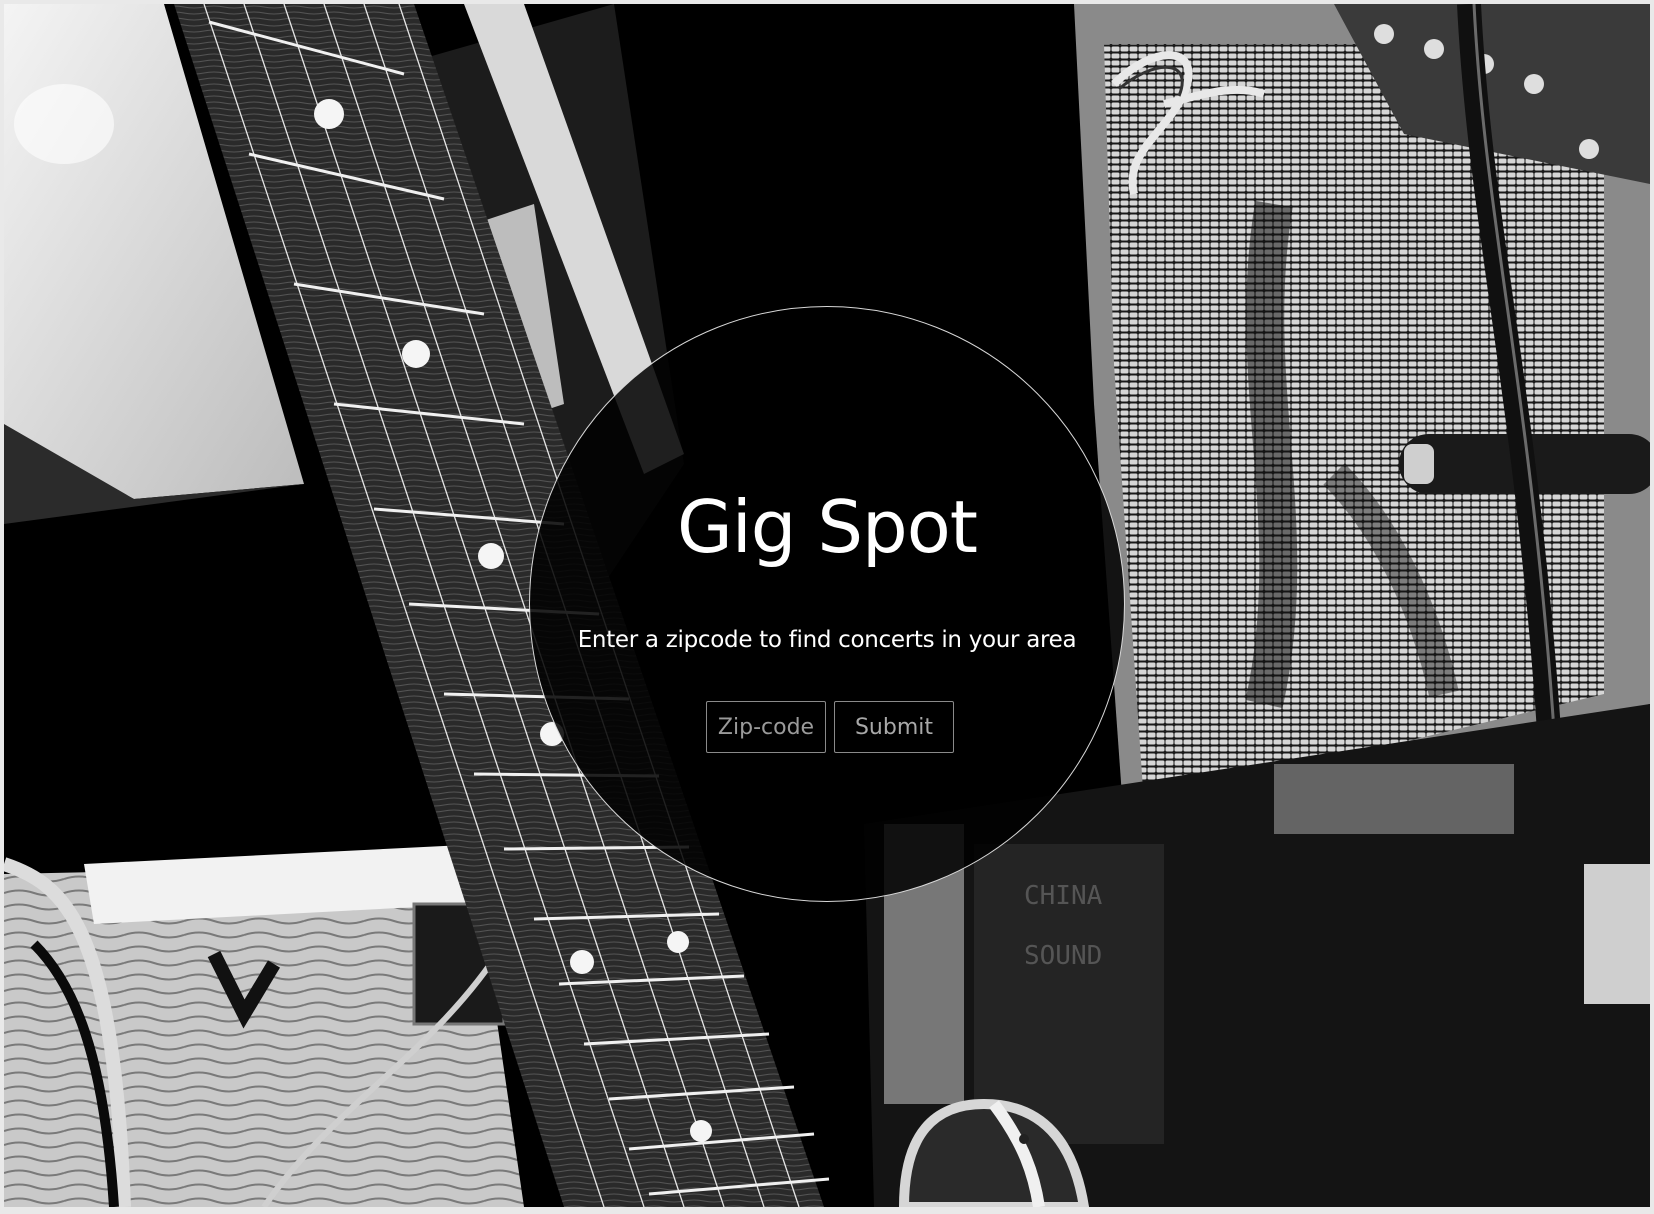 This screenshot has width=1654, height=1214. Describe the element at coordinates (766, 727) in the screenshot. I see `zip-code-input` at that location.